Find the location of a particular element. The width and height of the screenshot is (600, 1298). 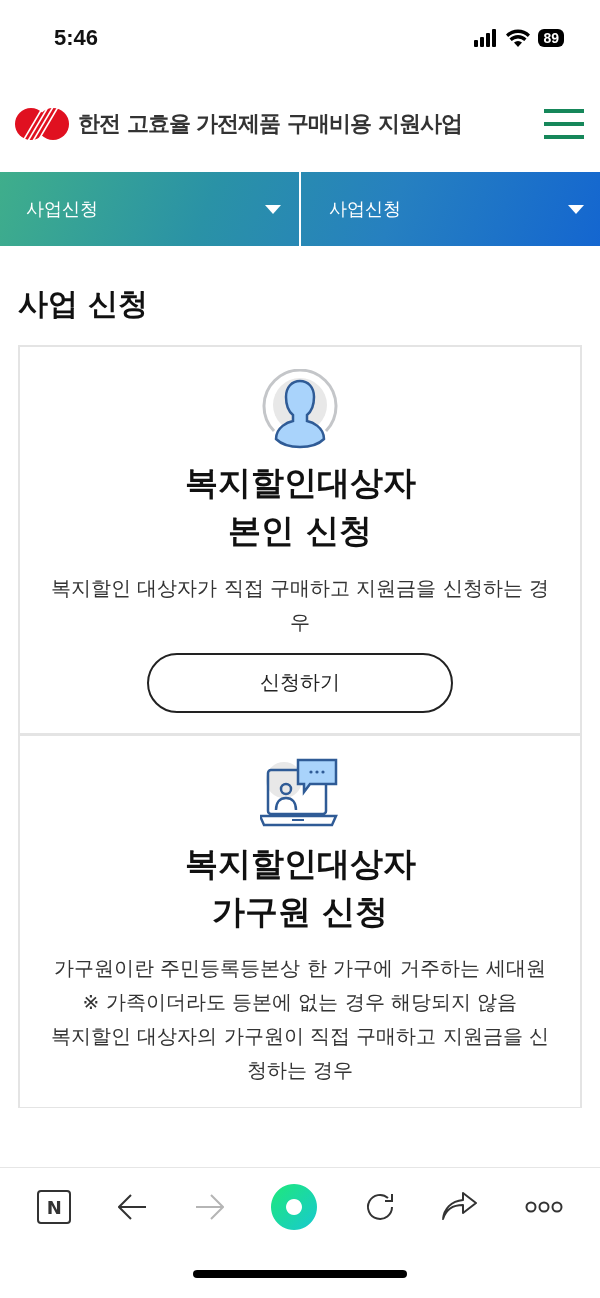

share-icon is located at coordinates (460, 1207).